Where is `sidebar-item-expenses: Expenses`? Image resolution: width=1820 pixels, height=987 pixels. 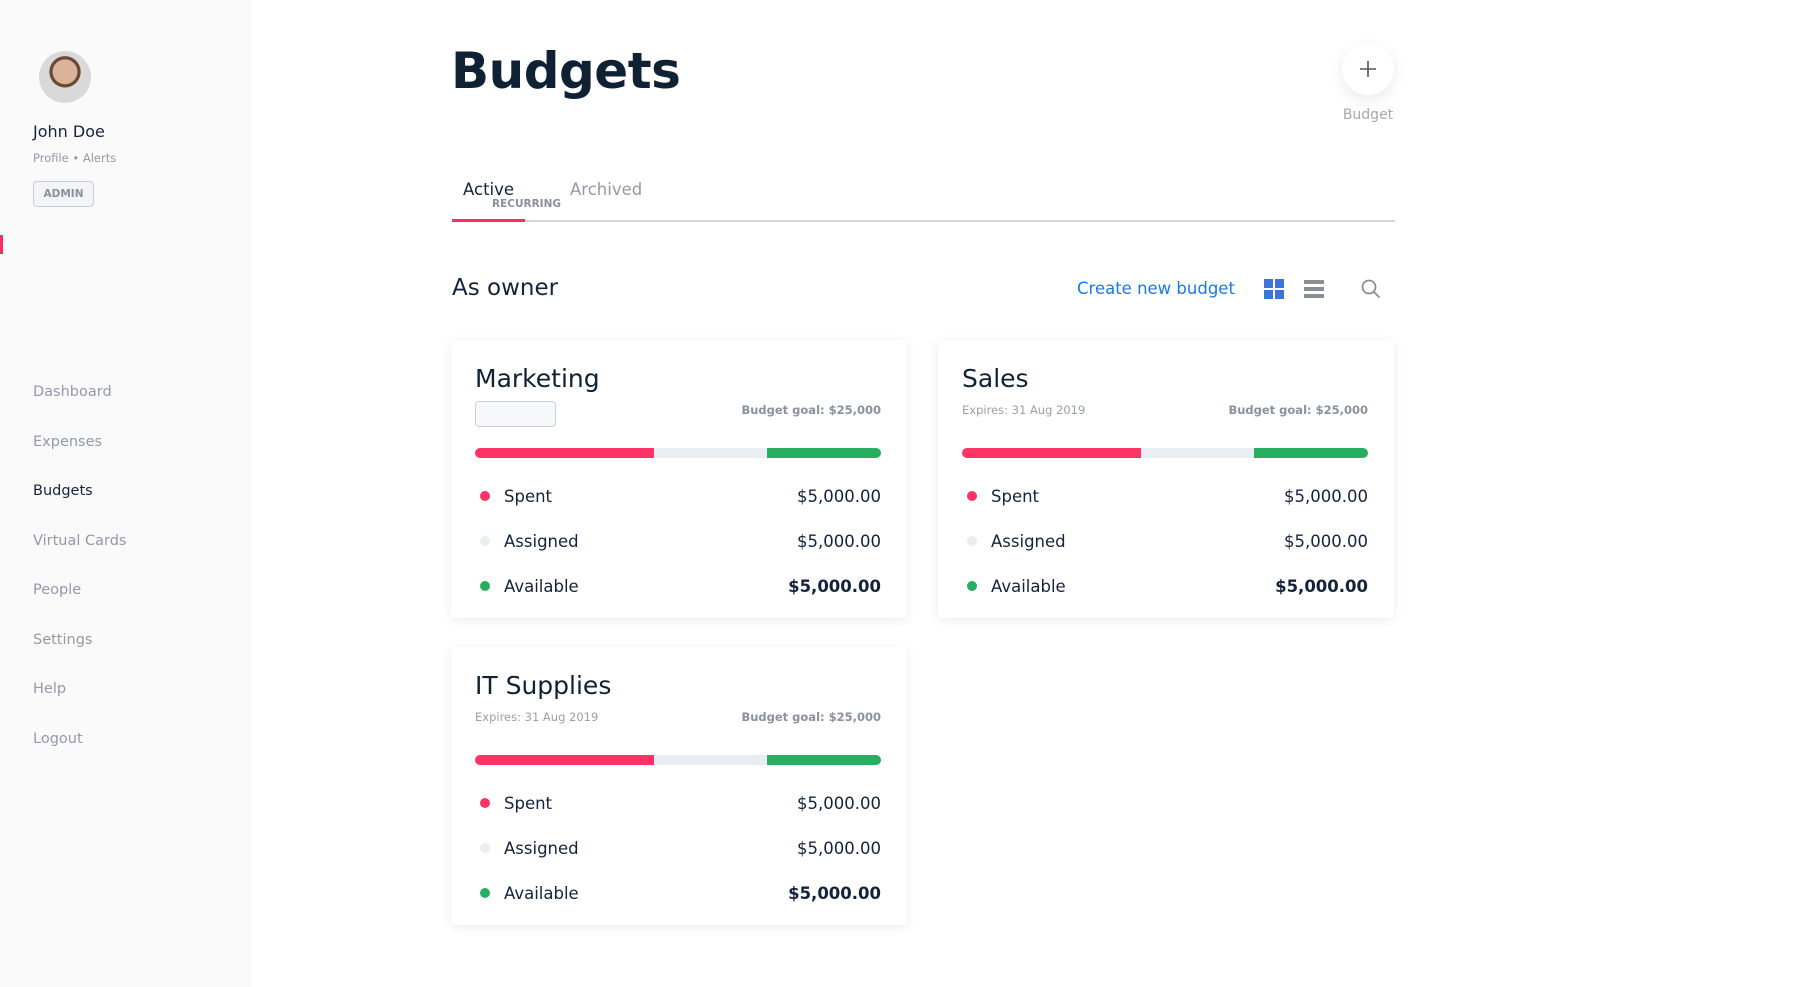 sidebar-item-expenses: Expenses is located at coordinates (79, 459).